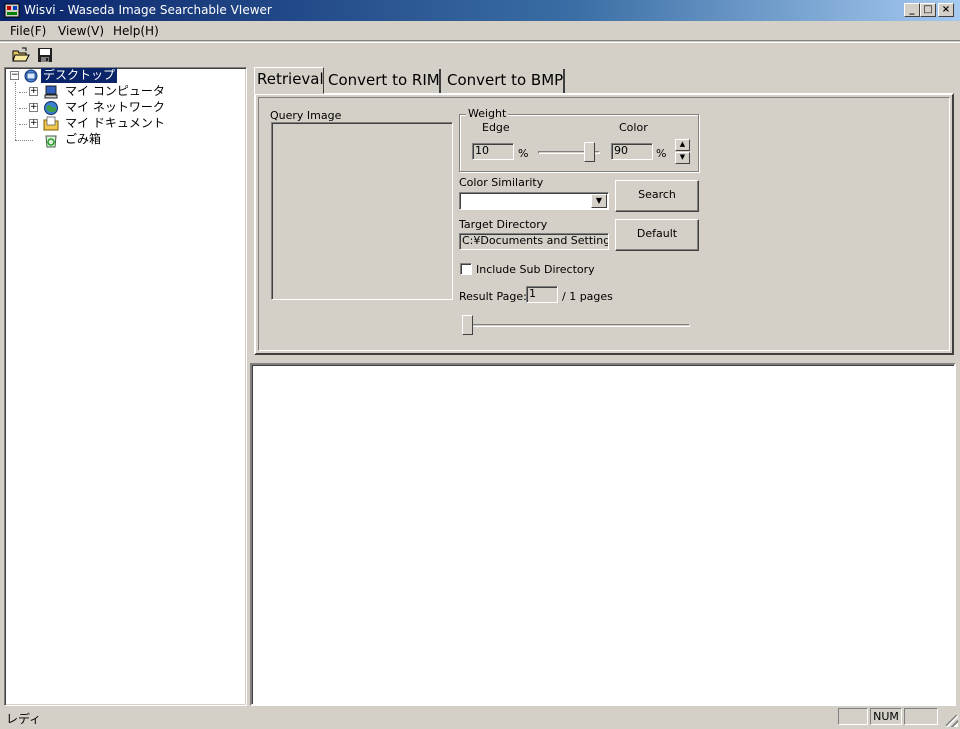  I want to click on open-folder-icon, so click(21, 54).